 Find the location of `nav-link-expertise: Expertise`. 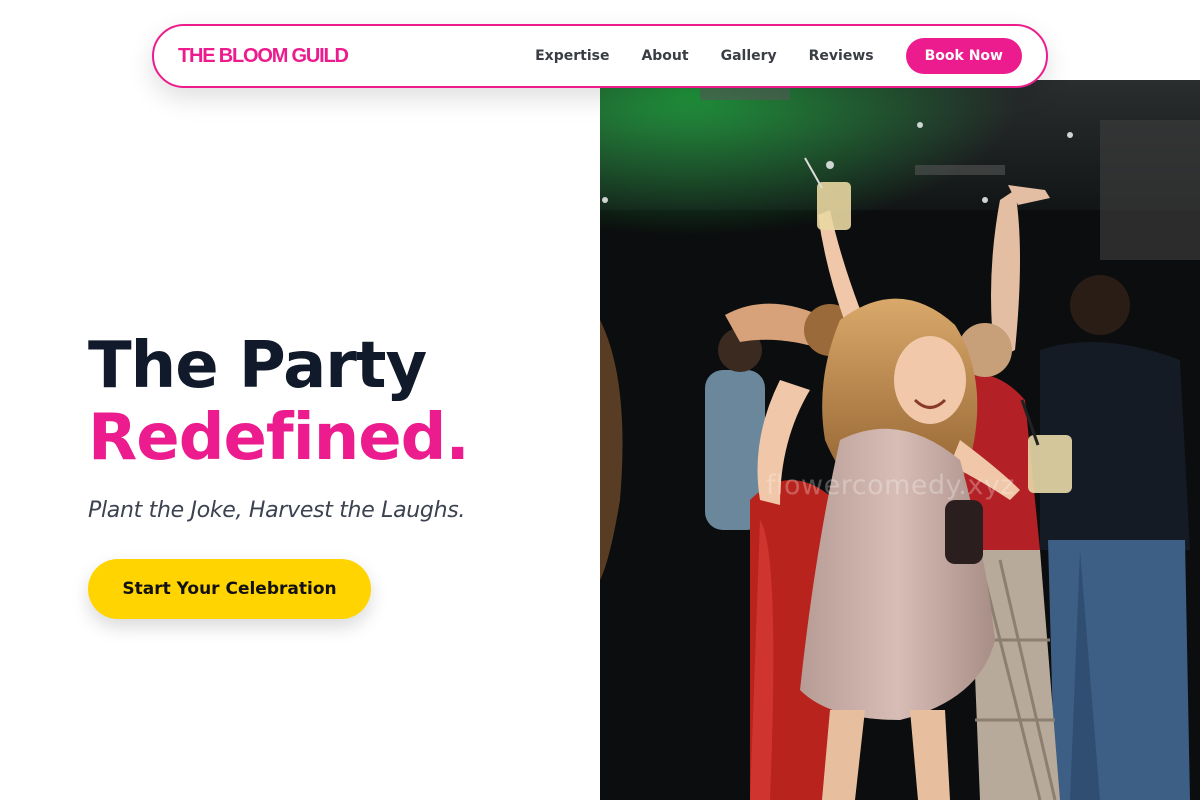

nav-link-expertise: Expertise is located at coordinates (572, 56).